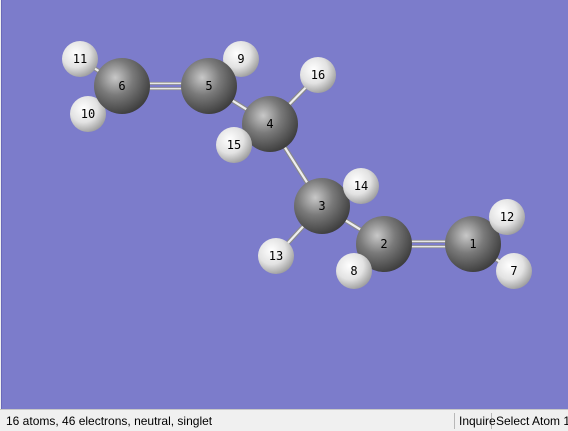 This screenshot has height=431, width=568. I want to click on atom-7-hydrogen: 7, so click(514, 271).